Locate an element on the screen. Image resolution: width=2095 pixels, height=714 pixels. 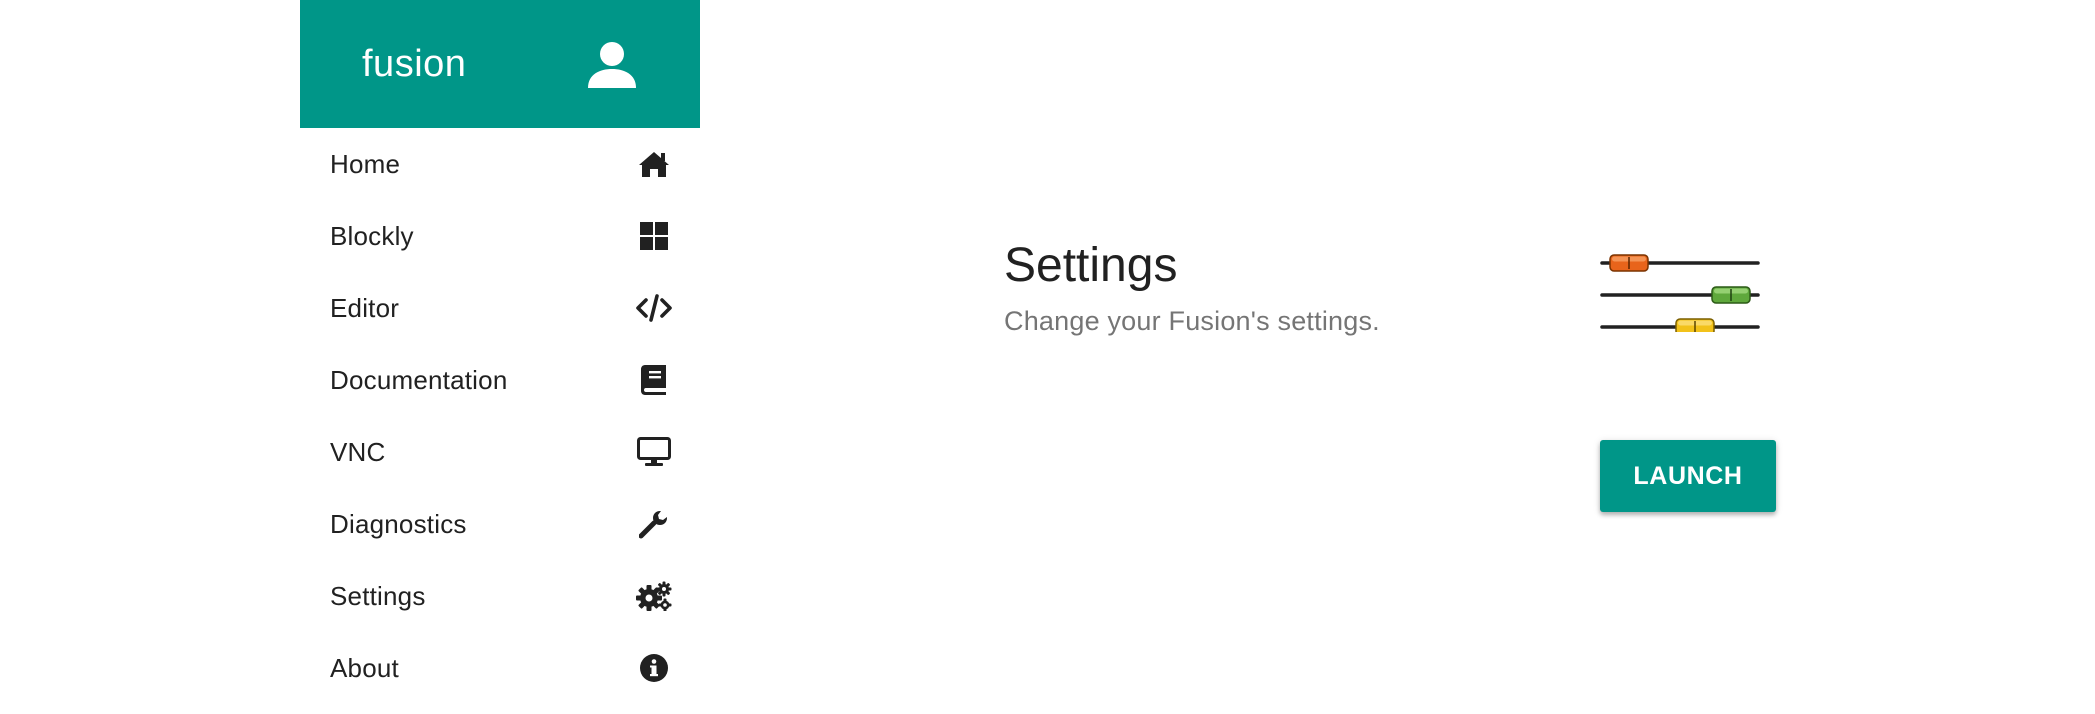
sidebar-item-documentation: Documentation is located at coordinates (500, 380).